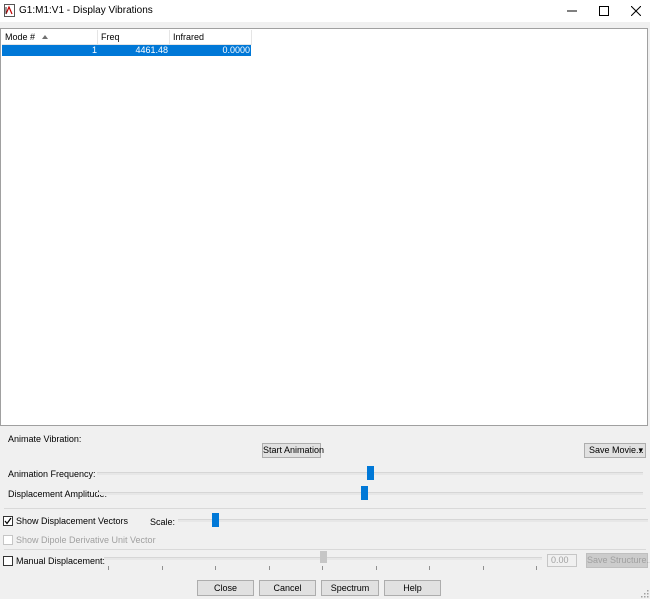 The width and height of the screenshot is (650, 599). Describe the element at coordinates (370, 473) in the screenshot. I see `animation-frequency-slider-thumb` at that location.